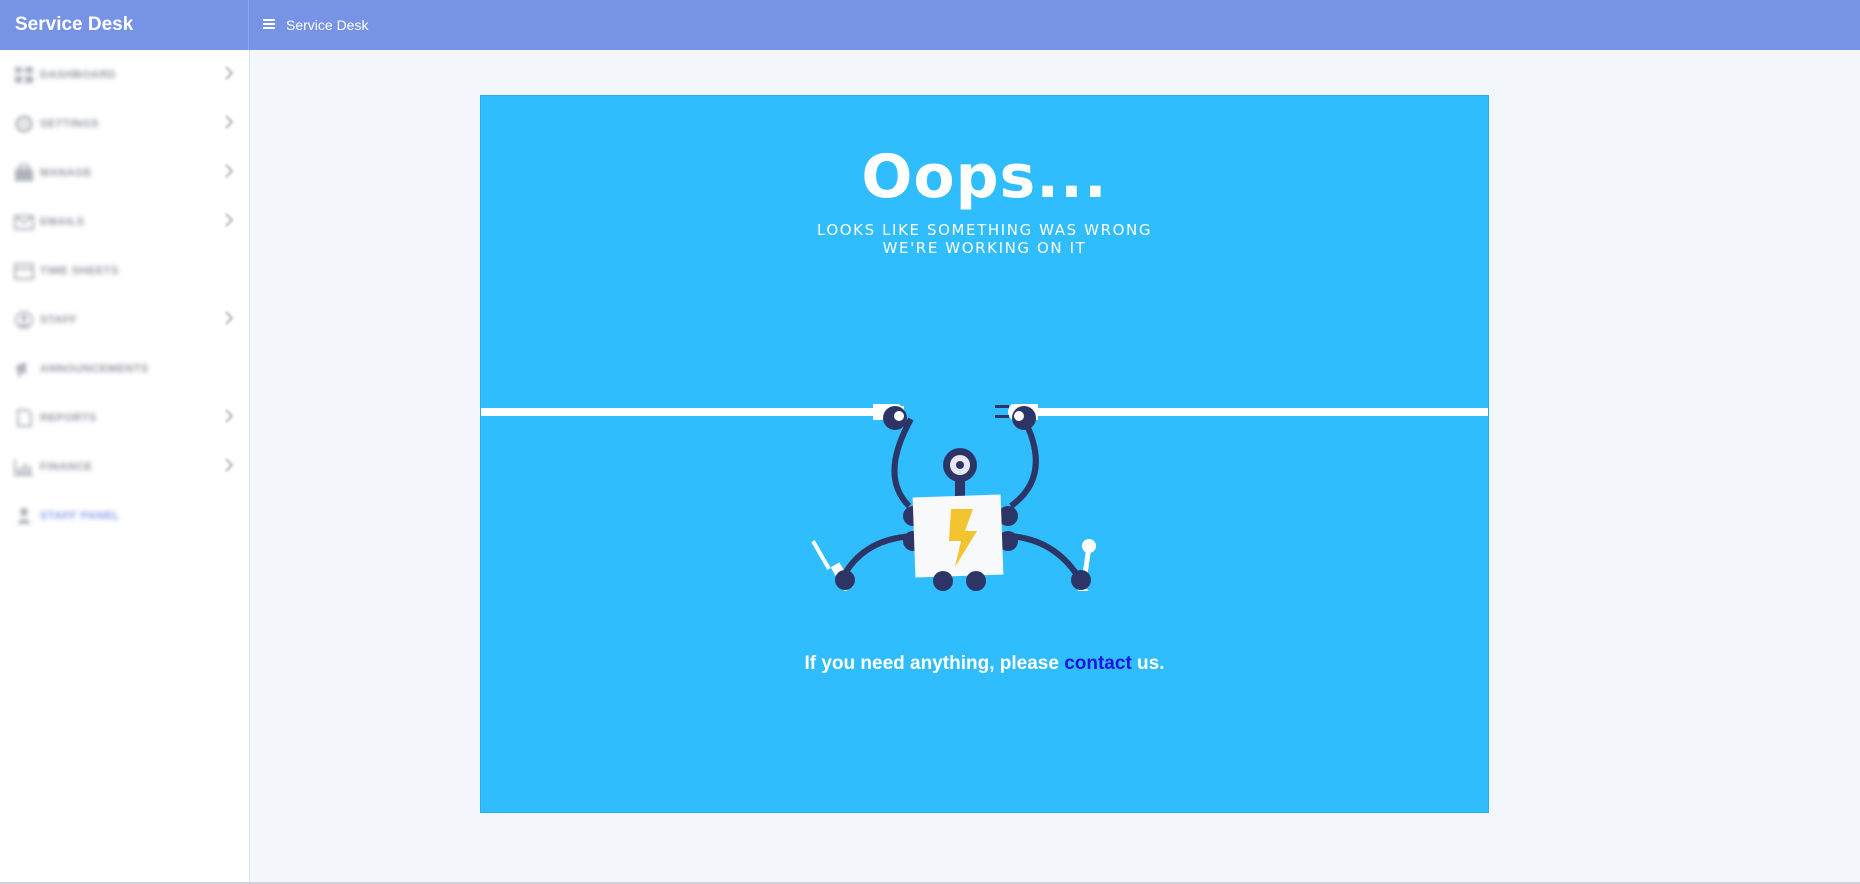 Image resolution: width=1860 pixels, height=884 pixels. I want to click on sidebar-item-settings: SETTINGS, so click(124, 123).